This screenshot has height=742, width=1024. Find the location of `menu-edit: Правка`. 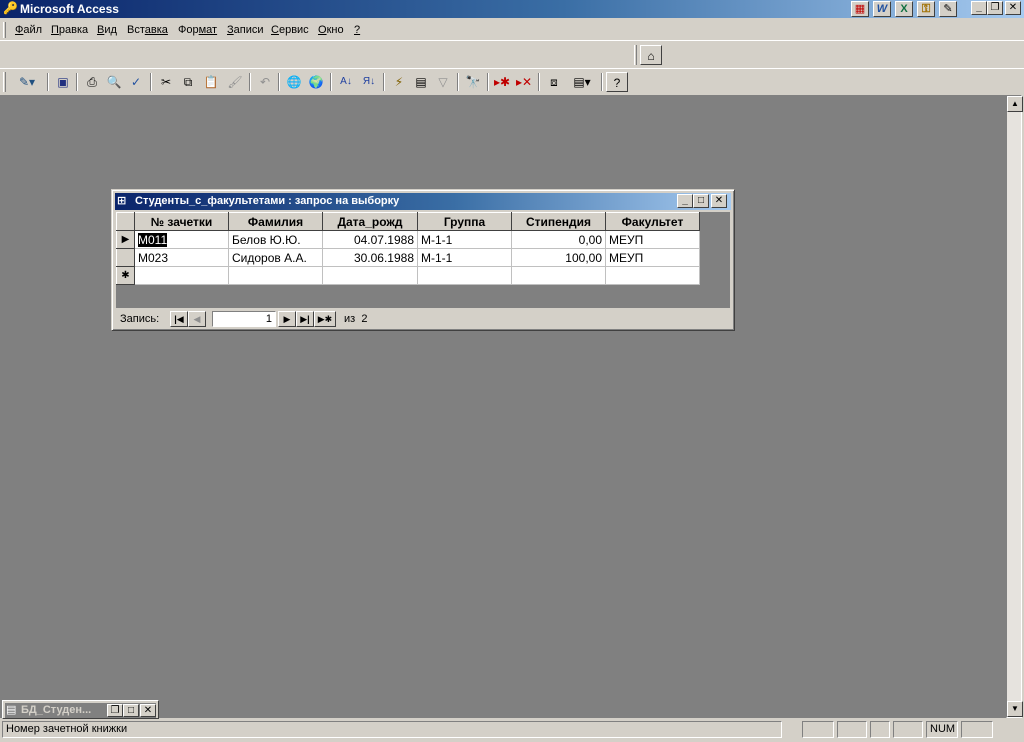

menu-edit: Правка is located at coordinates (69, 30).